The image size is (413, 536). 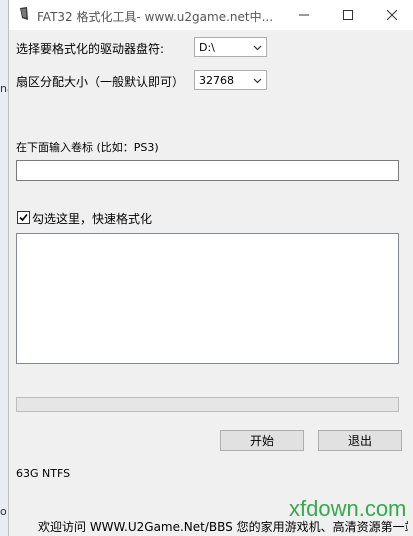 I want to click on minimize-icon, so click(x=304, y=15).